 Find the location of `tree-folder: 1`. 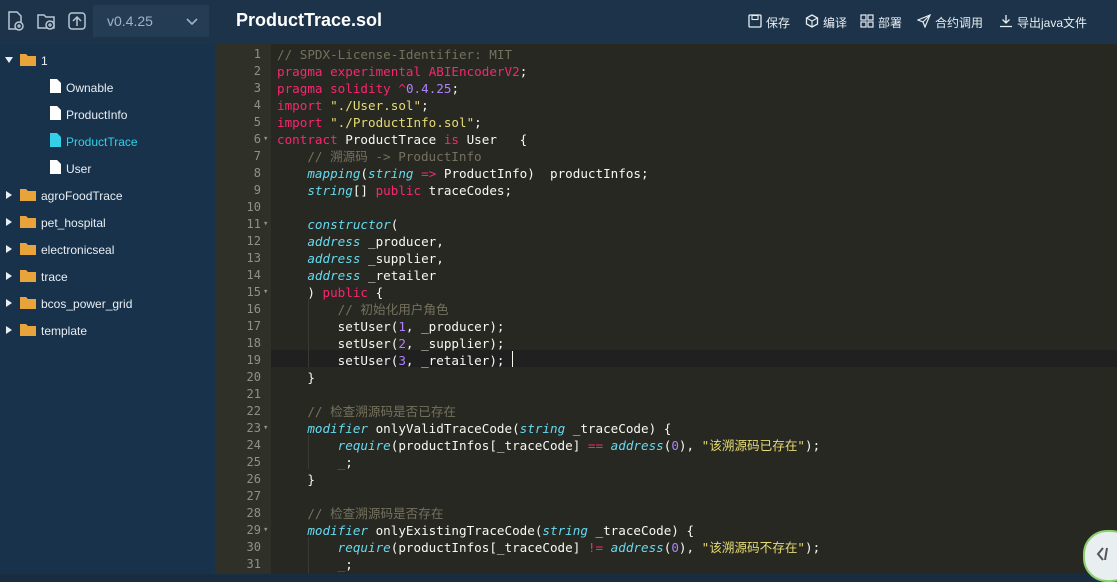

tree-folder: 1 is located at coordinates (107, 60).